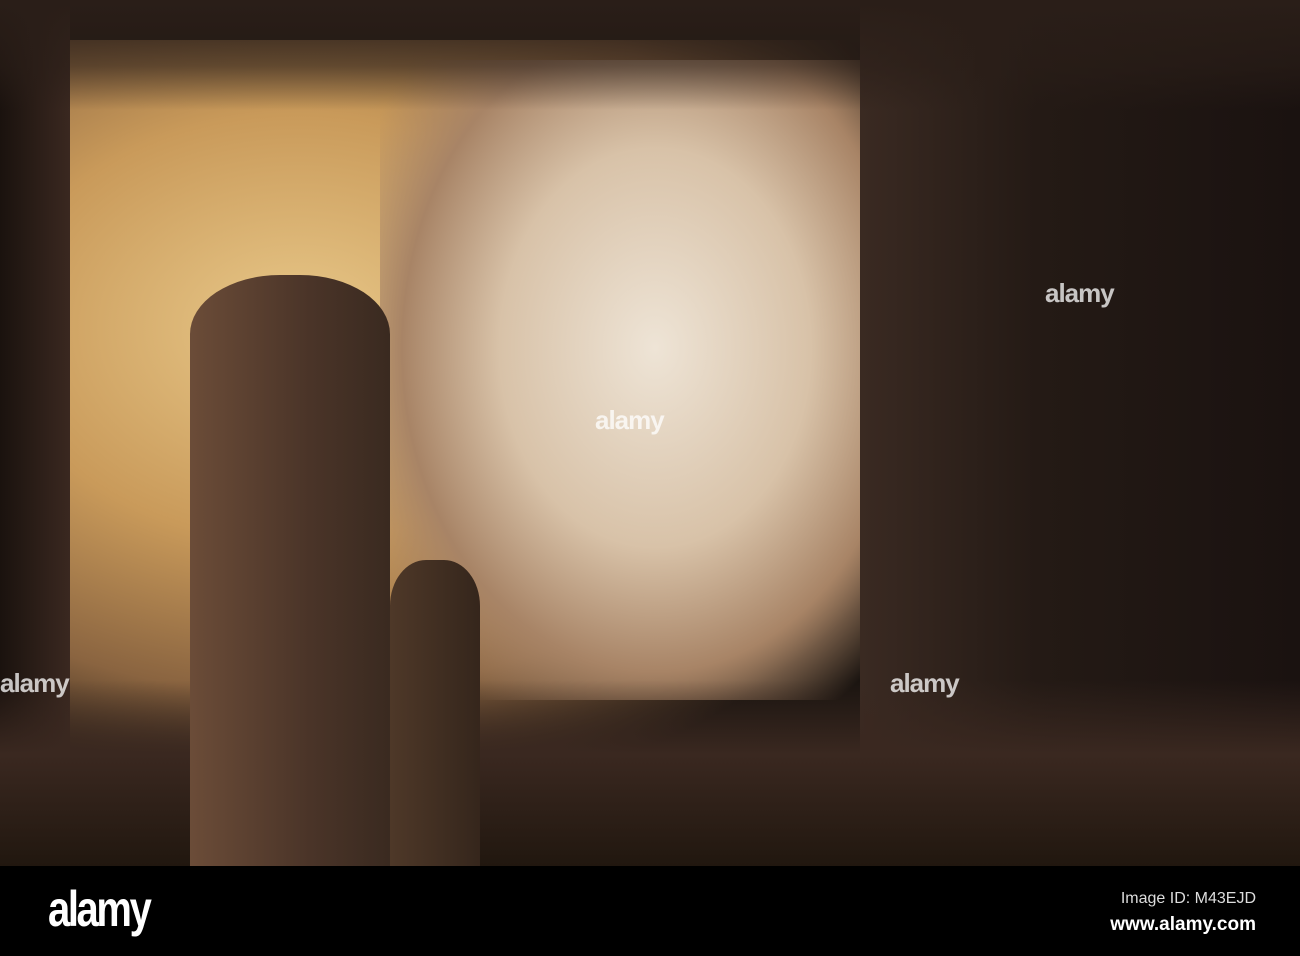 The height and width of the screenshot is (956, 1300). I want to click on image-id: Image ID: M43EJD, so click(1188, 898).